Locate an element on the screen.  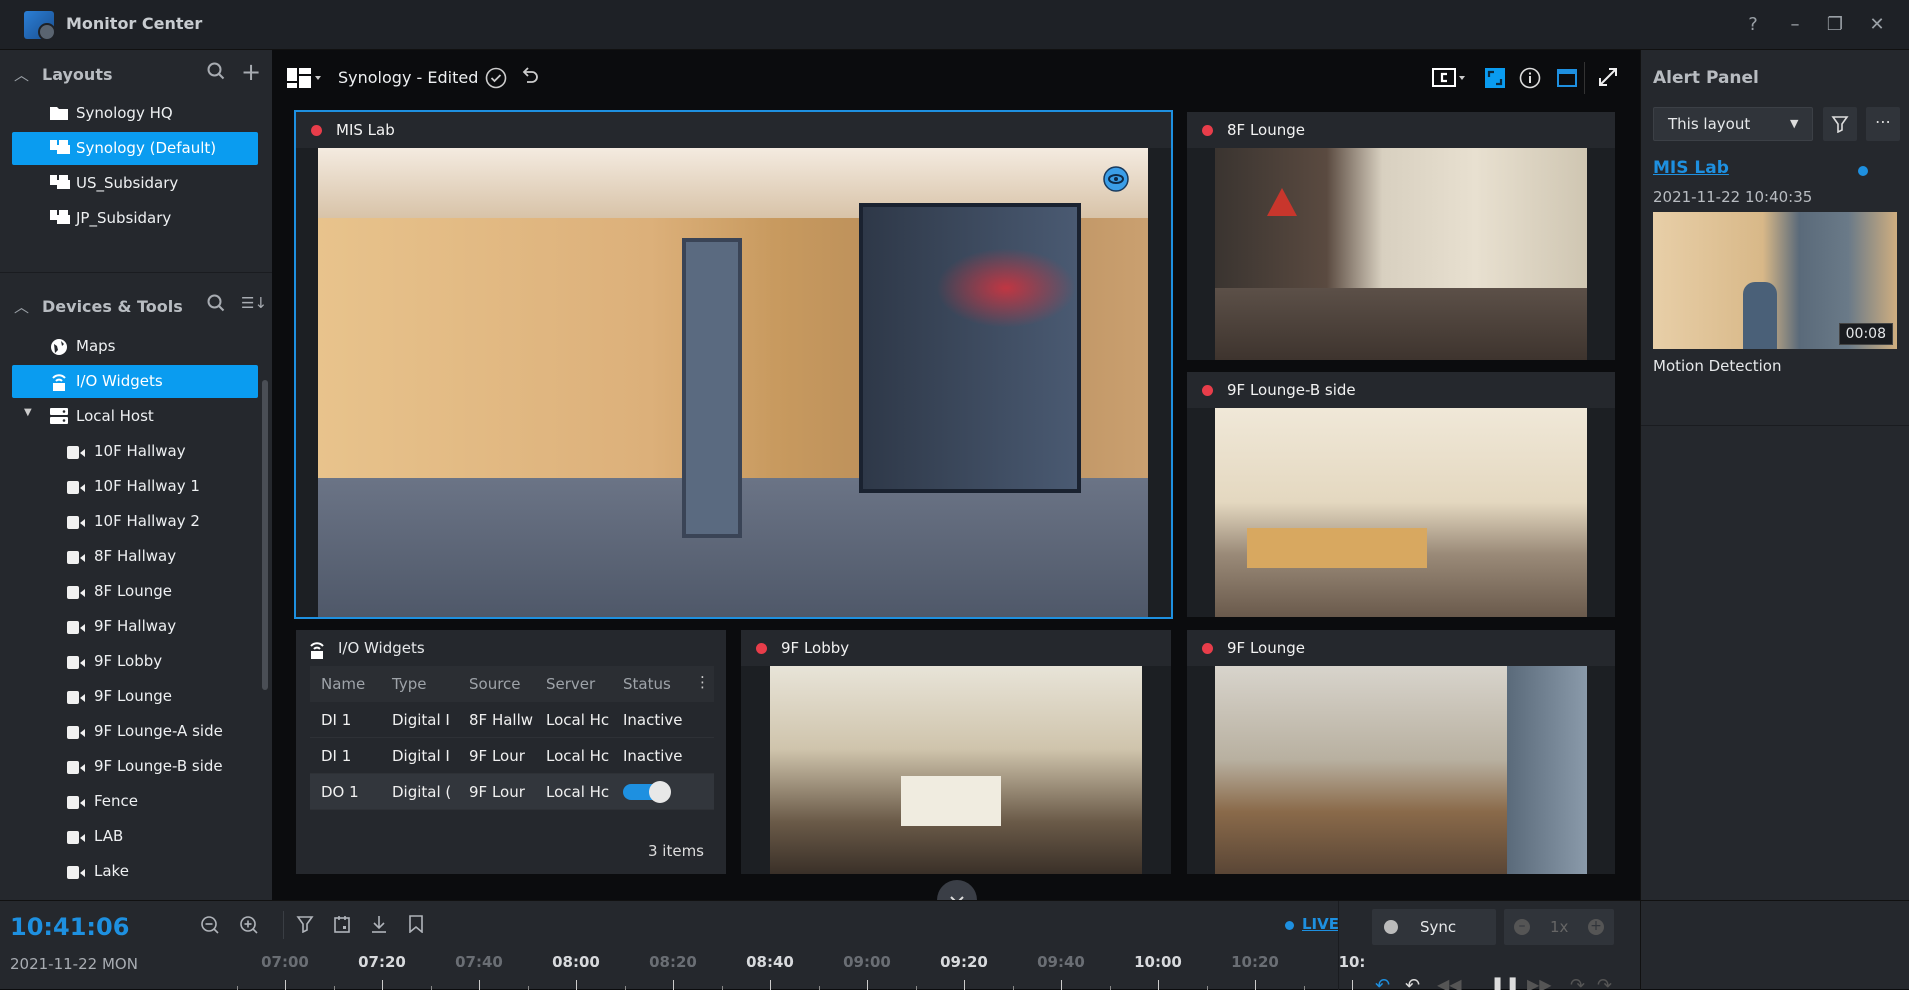
sort-icon: ☰↓ is located at coordinates (254, 303).